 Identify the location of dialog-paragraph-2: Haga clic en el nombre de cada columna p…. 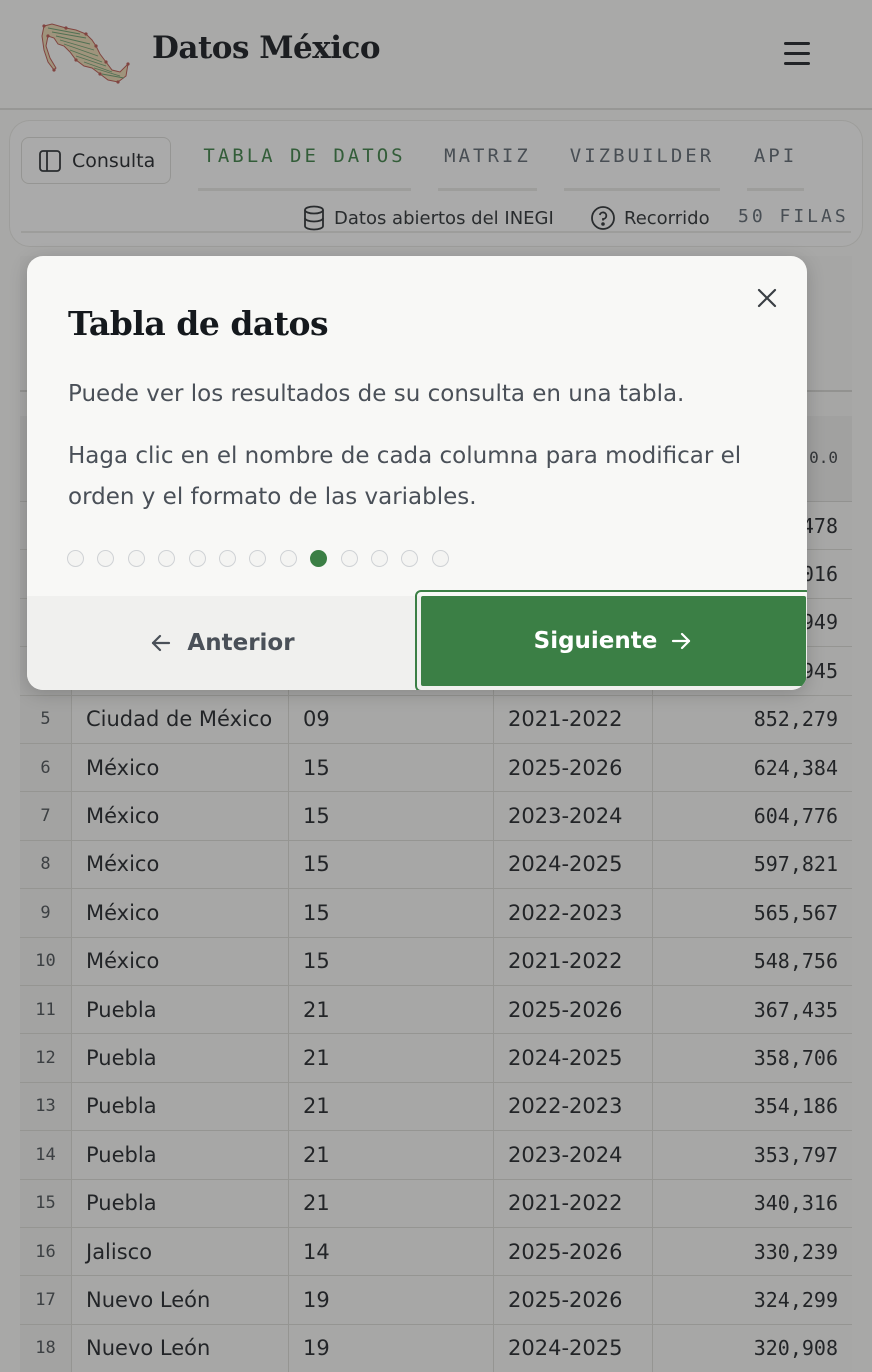
(405, 476).